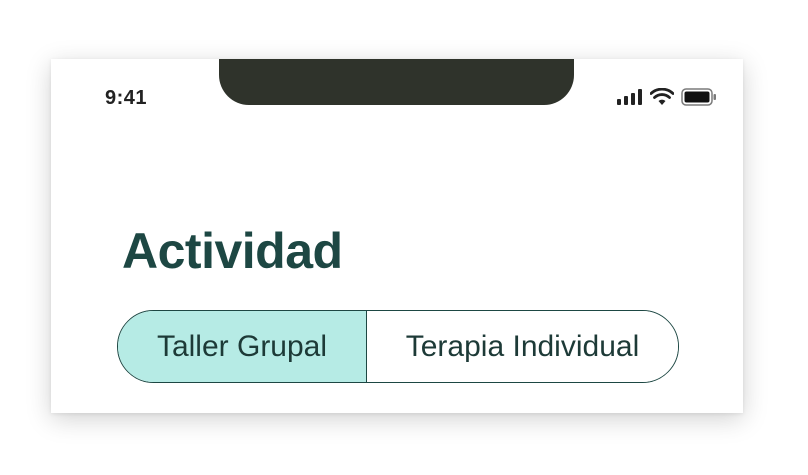  I want to click on segment-terapia-individual: Terapia Individual, so click(522, 346).